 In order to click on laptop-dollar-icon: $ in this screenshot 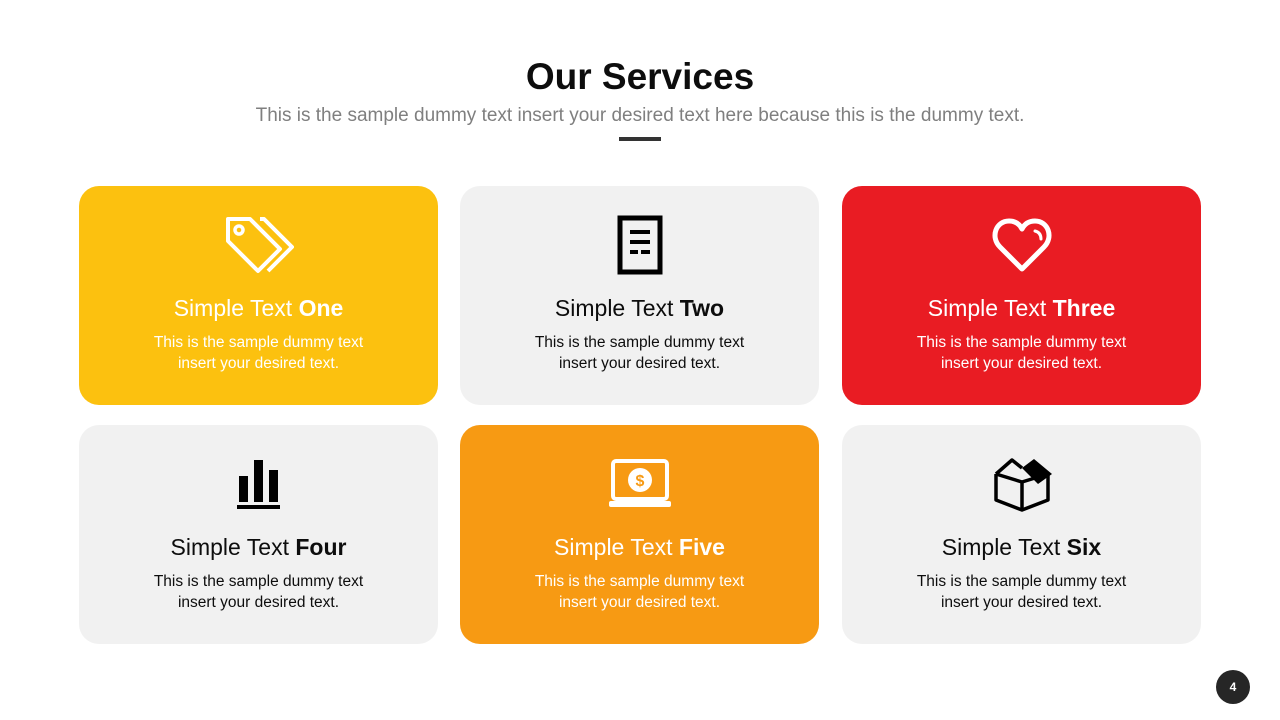, I will do `click(639, 484)`.